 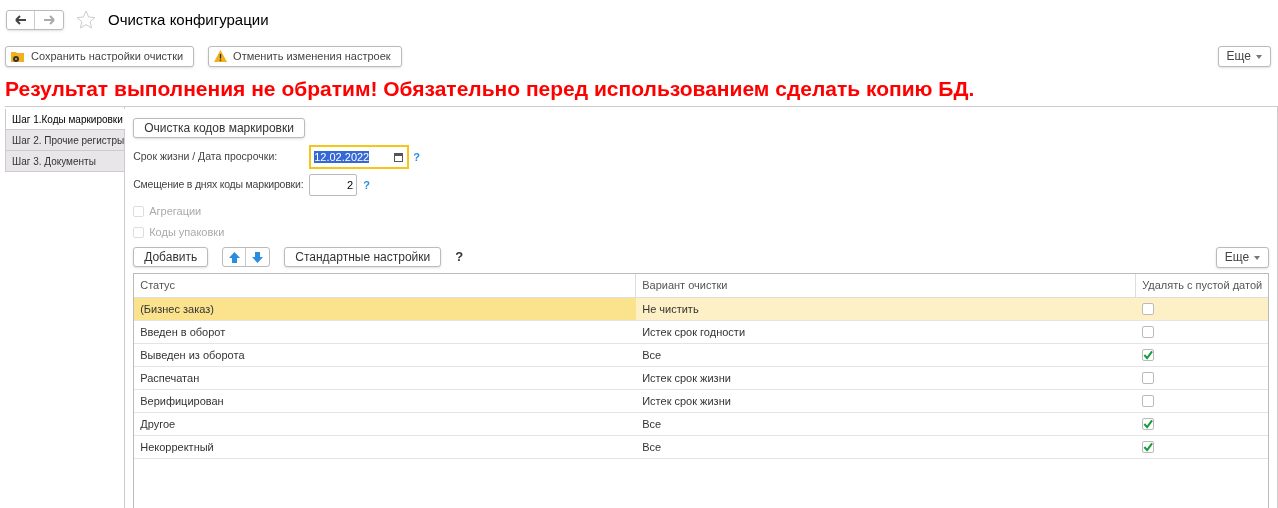 I want to click on column-header: Вариант очистки, so click(x=886, y=285).